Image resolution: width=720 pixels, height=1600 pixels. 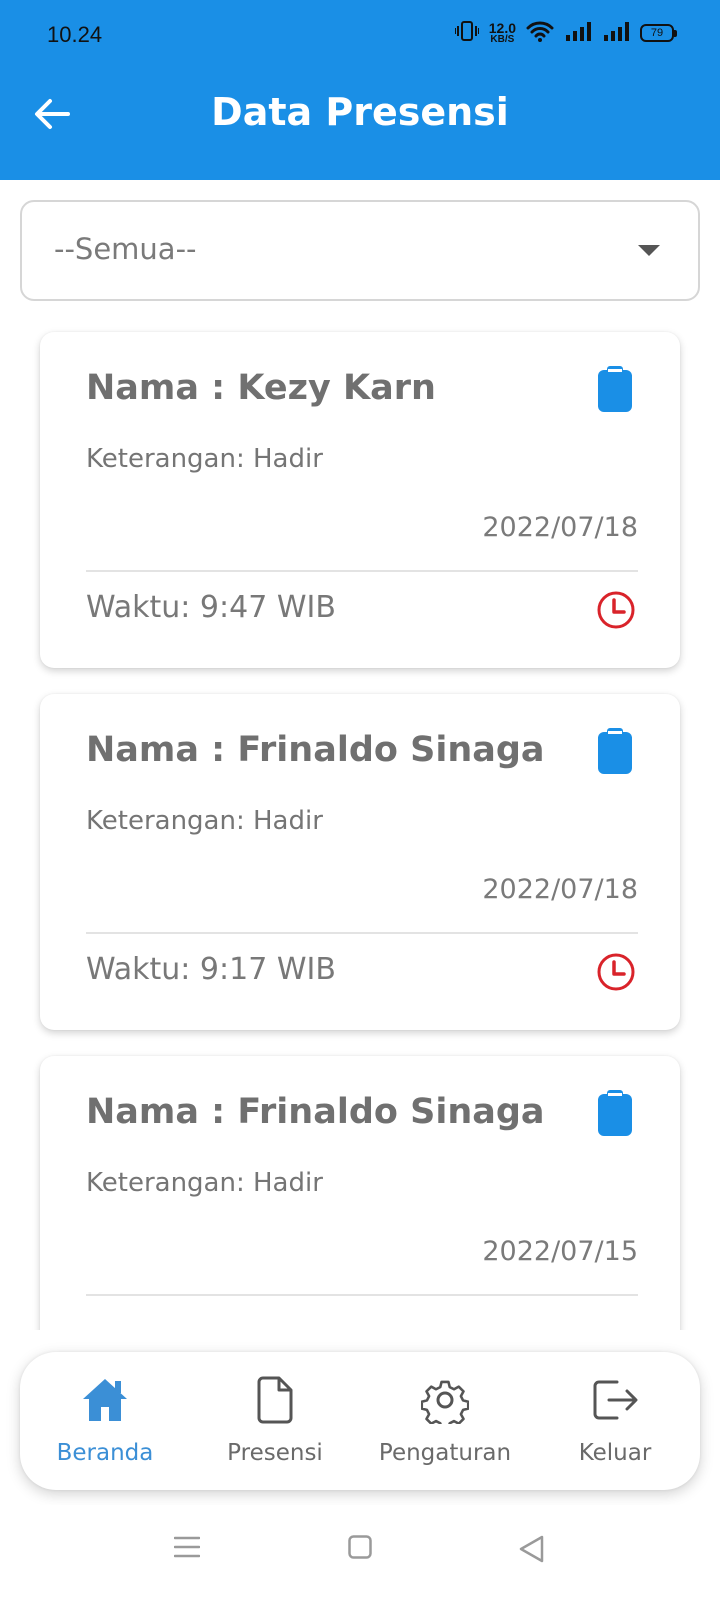 What do you see at coordinates (560, 1251) in the screenshot?
I see `card-date: 2022/07/15` at bounding box center [560, 1251].